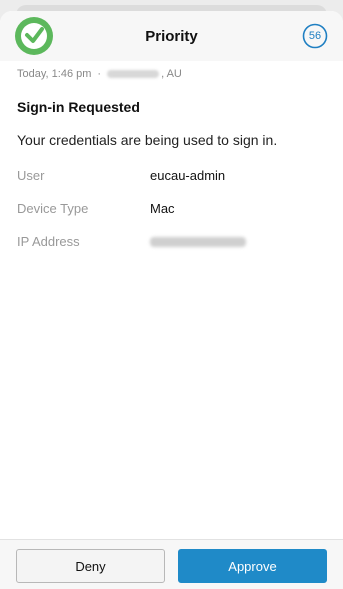 The width and height of the screenshot is (343, 589). I want to click on countdown-timer: 56, so click(315, 36).